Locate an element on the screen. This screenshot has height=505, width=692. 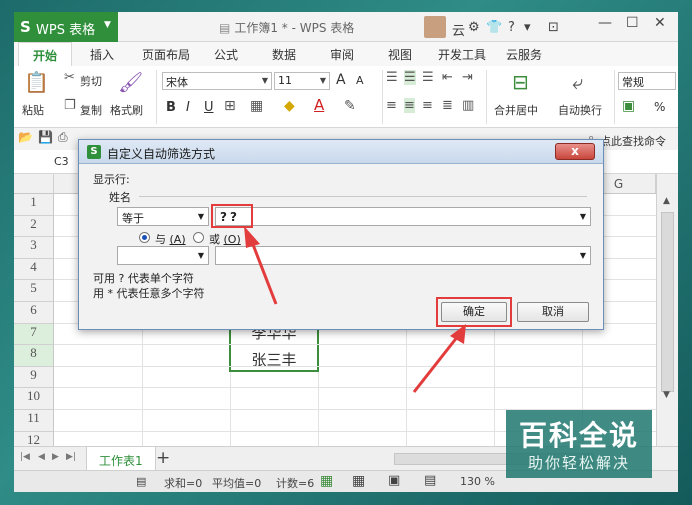
sheet-tab-1: 工作表1 is located at coordinates (121, 459).